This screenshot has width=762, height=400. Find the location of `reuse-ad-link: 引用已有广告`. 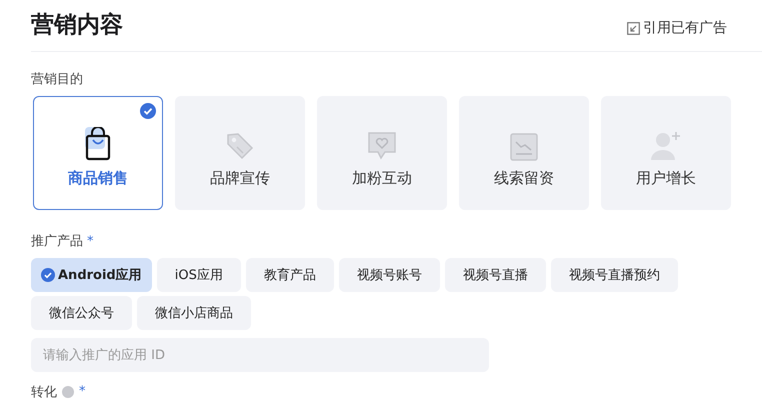

reuse-ad-link: 引用已有广告 is located at coordinates (677, 28).